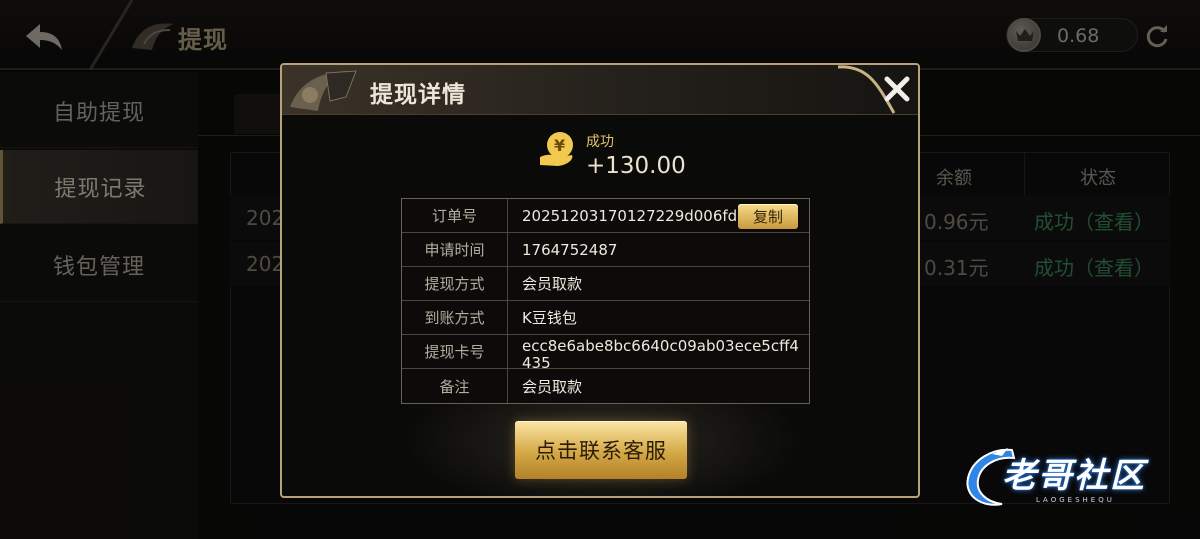 Image resolution: width=1200 pixels, height=539 pixels. Describe the element at coordinates (601, 450) in the screenshot. I see `contact-support-button: 点击联系客服` at that location.